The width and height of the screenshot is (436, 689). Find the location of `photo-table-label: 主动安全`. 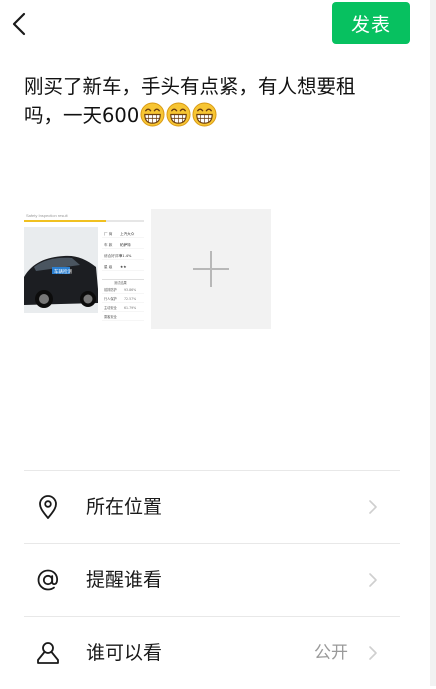

photo-table-label: 主动安全 is located at coordinates (111, 307).